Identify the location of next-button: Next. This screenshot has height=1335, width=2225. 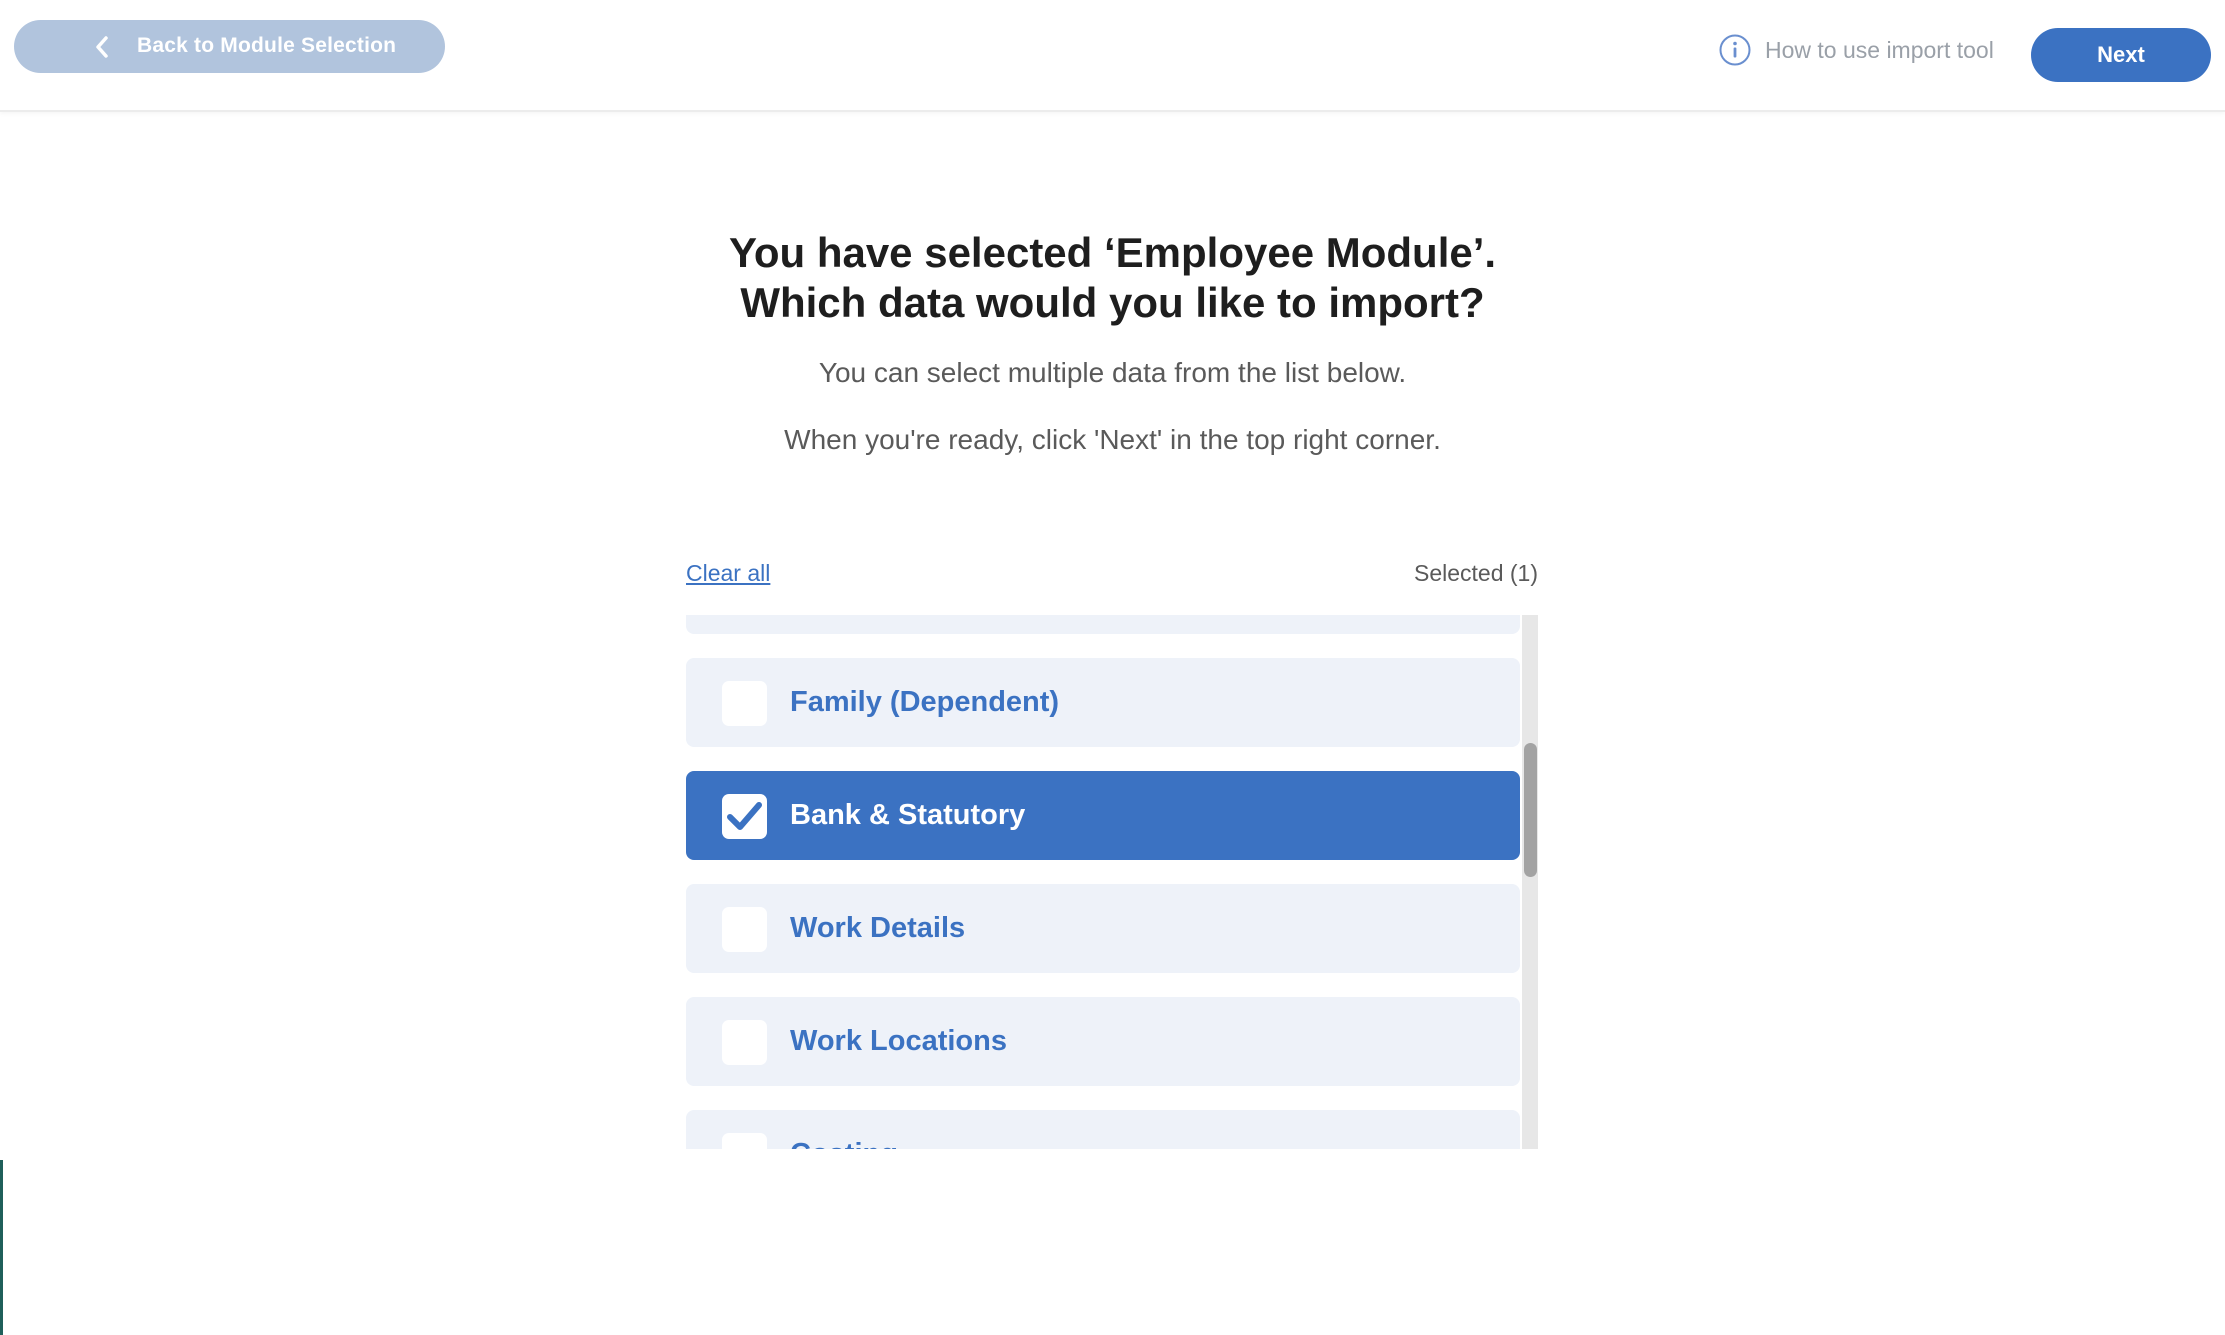
(2121, 55).